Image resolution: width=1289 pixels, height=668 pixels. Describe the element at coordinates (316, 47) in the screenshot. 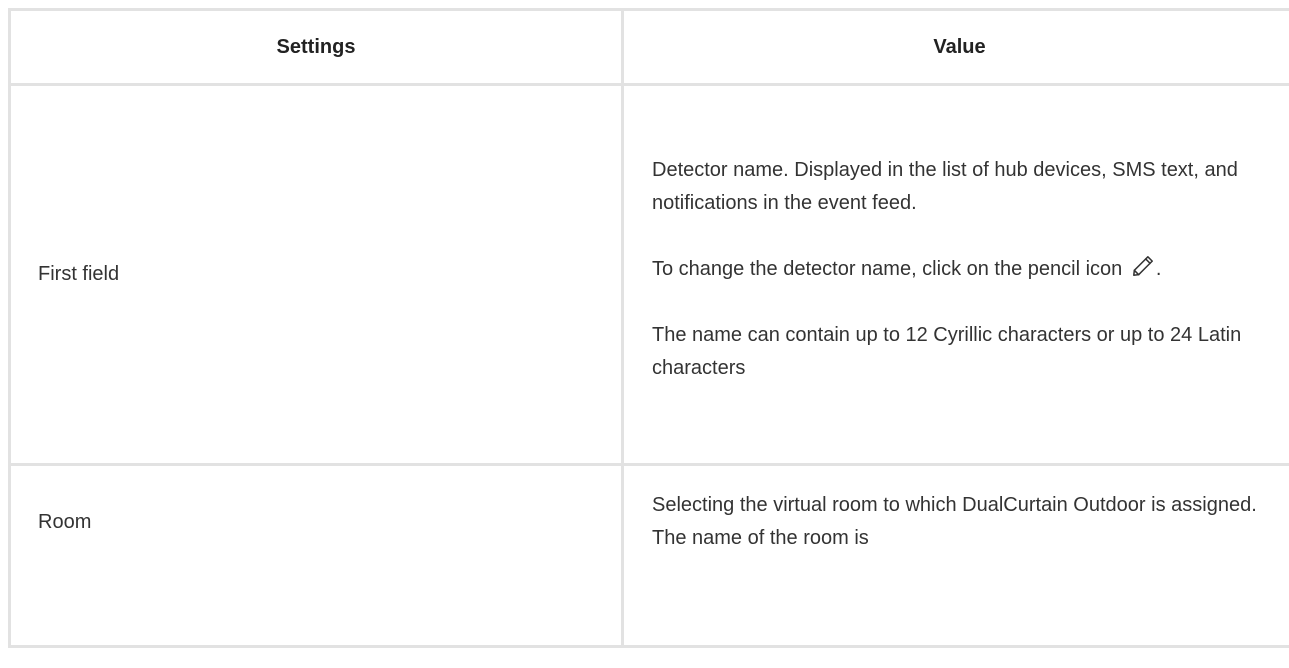

I see `header-settings: Settings` at that location.